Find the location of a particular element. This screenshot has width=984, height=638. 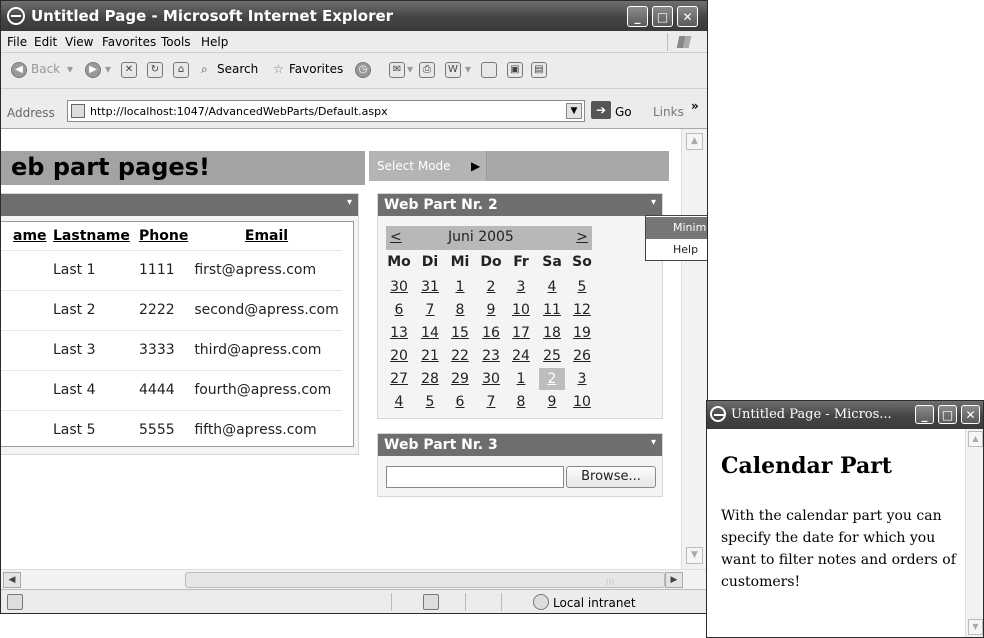

edit-dropdown-icon: ▾ is located at coordinates (468, 69).